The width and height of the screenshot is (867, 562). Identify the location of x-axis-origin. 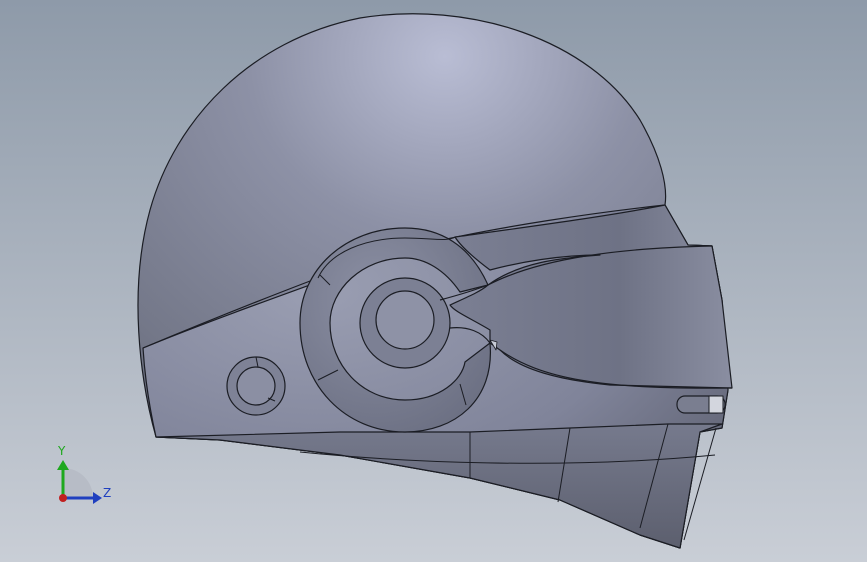
(63, 498).